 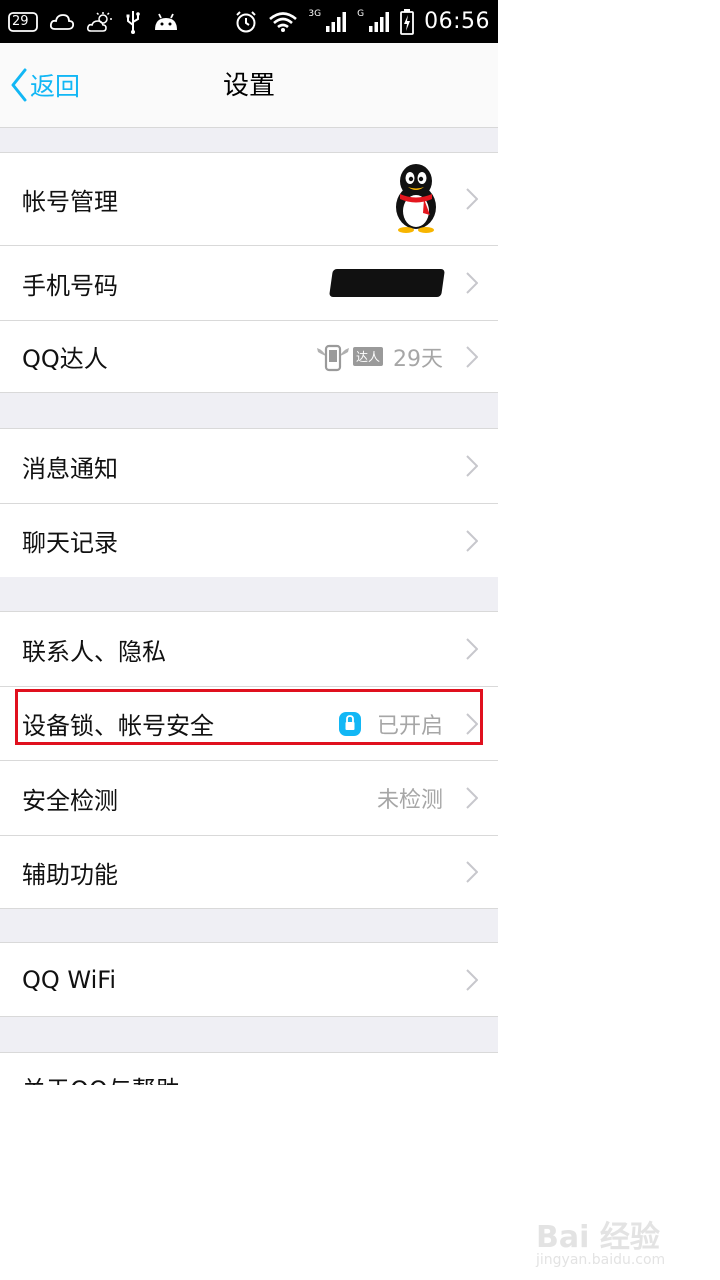 What do you see at coordinates (70, 874) in the screenshot?
I see `row-label: 辅助功能` at bounding box center [70, 874].